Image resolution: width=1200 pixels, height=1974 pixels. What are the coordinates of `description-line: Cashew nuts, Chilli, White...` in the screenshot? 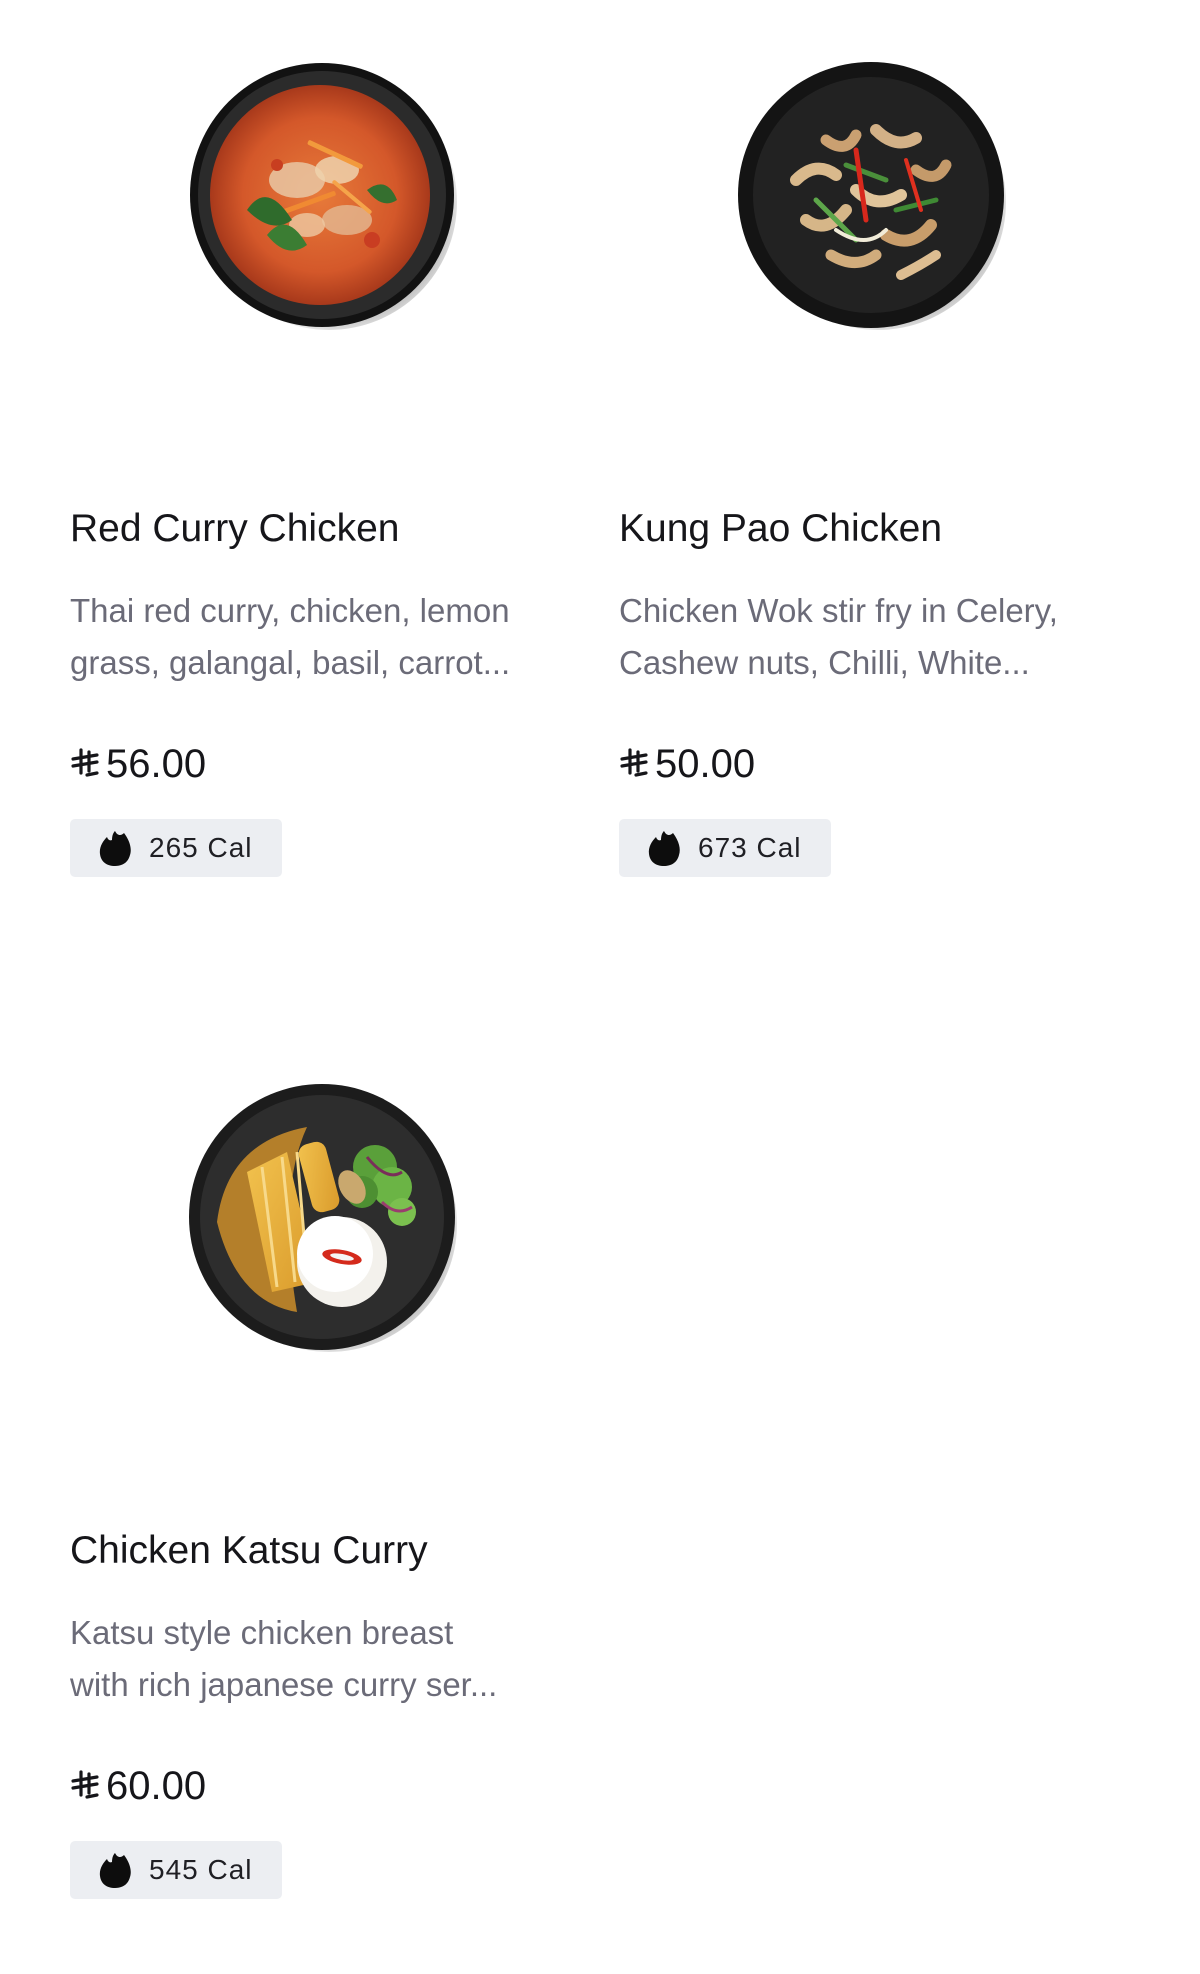 It's located at (824, 662).